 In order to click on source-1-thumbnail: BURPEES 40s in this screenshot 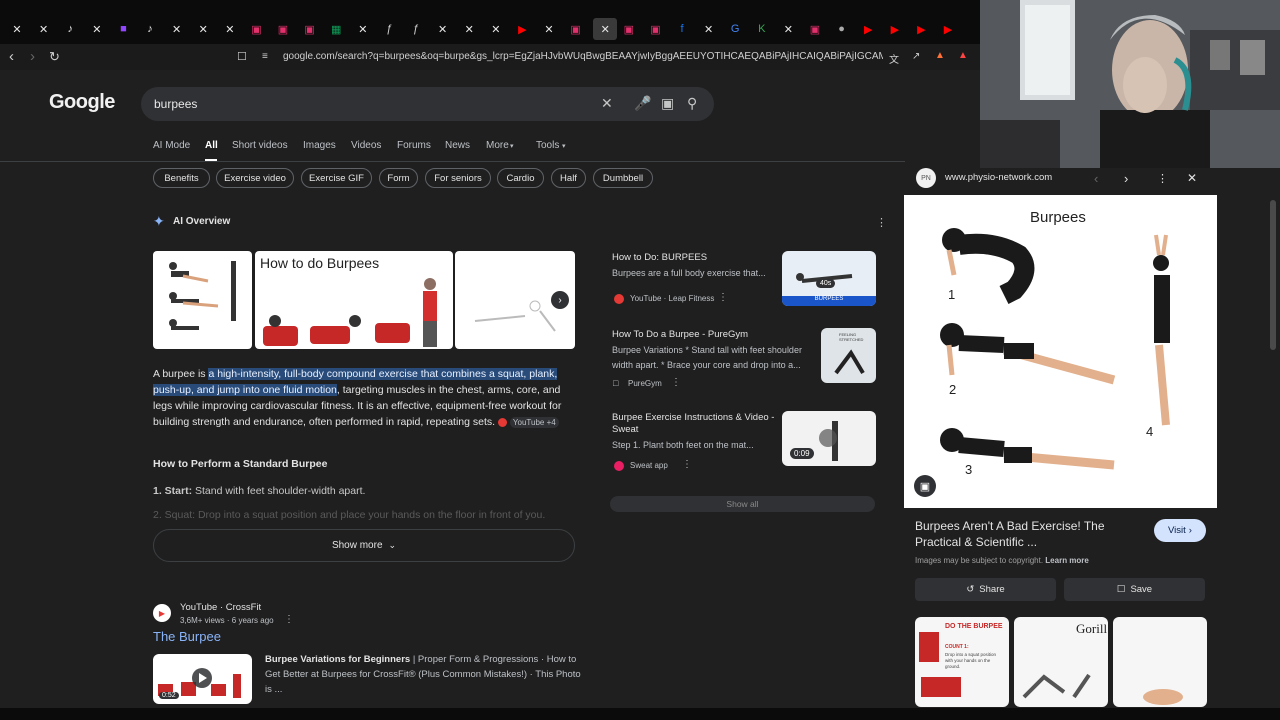, I will do `click(829, 278)`.